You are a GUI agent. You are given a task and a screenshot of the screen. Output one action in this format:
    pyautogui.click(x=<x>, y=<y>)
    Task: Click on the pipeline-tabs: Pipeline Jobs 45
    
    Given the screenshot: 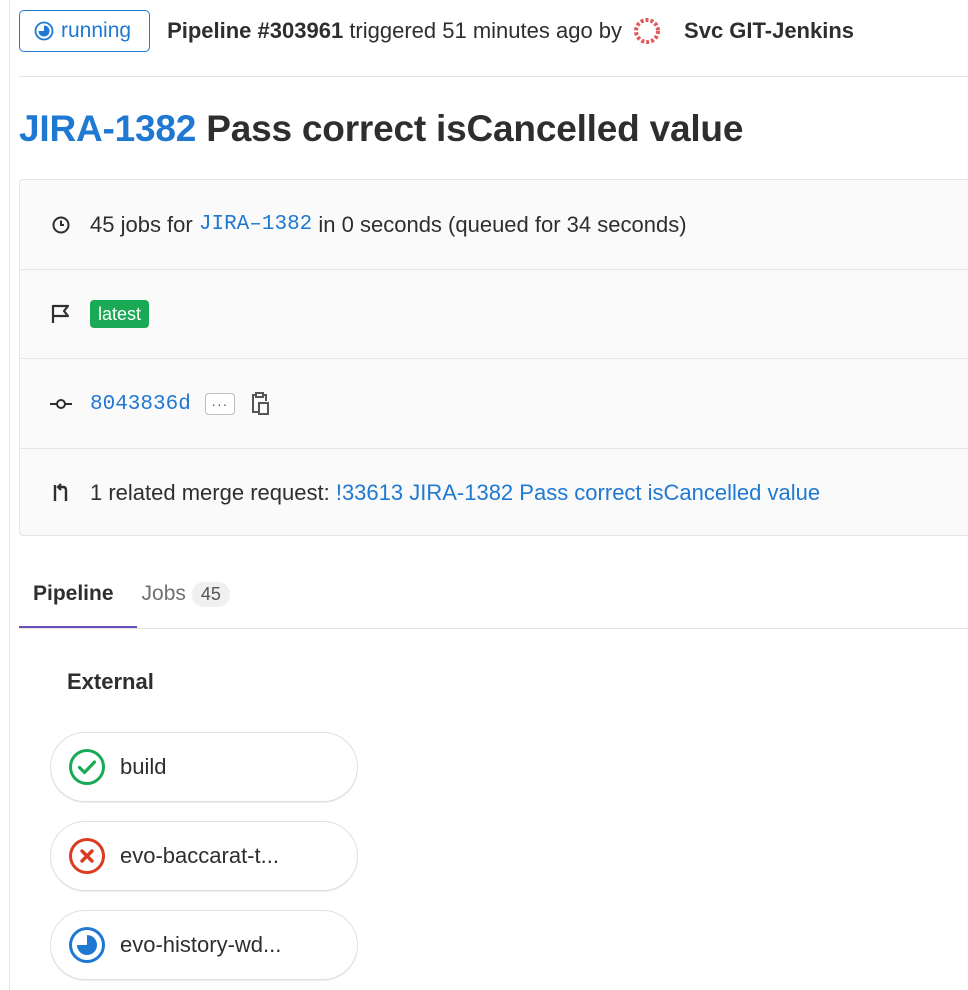 What is the action you would take?
    pyautogui.click(x=131, y=594)
    